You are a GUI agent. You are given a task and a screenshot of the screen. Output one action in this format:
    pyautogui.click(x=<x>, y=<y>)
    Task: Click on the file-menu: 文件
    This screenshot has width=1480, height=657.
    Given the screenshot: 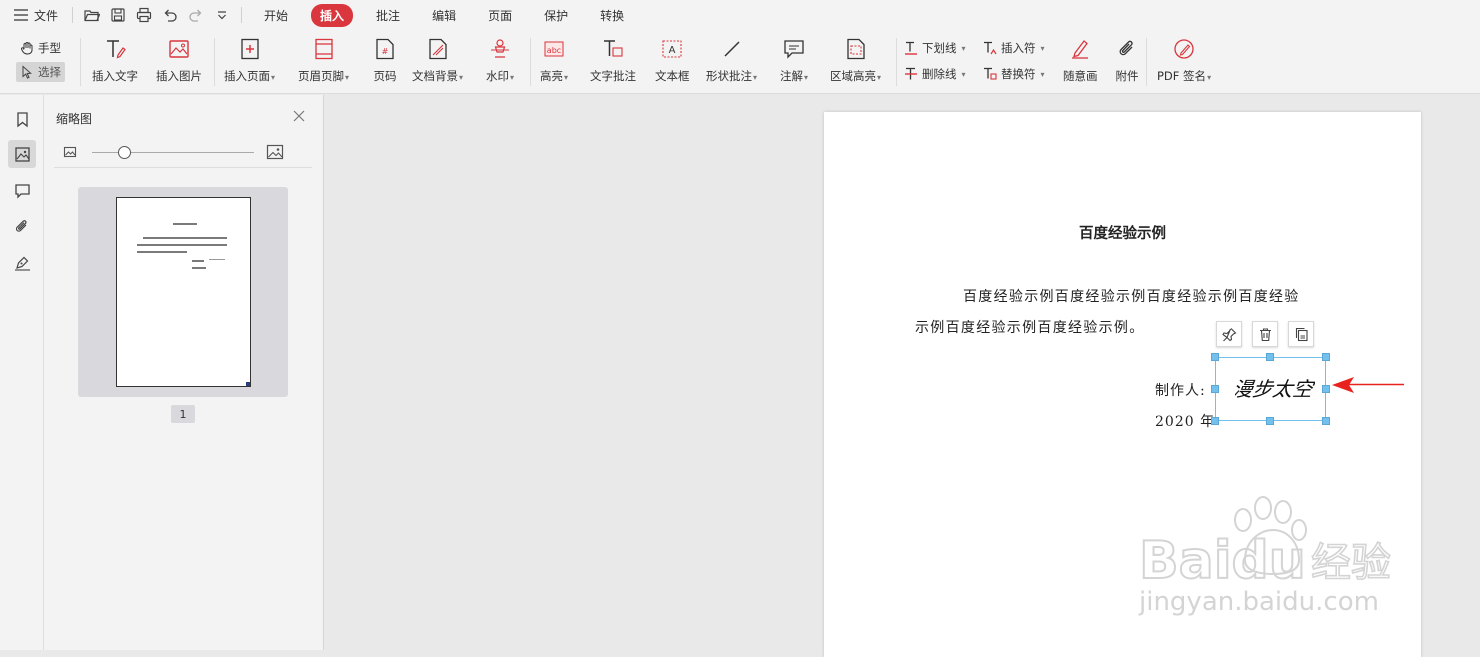 What is the action you would take?
    pyautogui.click(x=33, y=15)
    